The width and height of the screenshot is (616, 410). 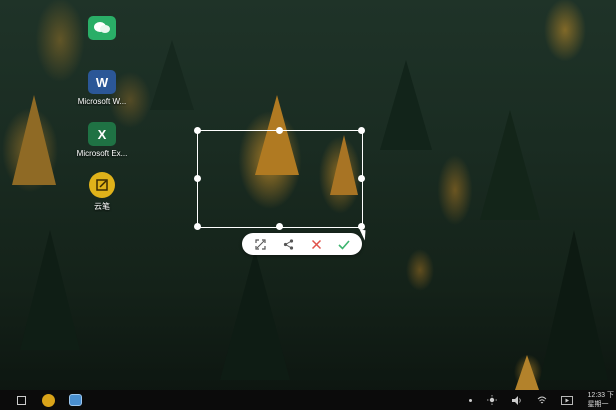 I want to click on resize-handle-top-left, so click(x=197, y=130).